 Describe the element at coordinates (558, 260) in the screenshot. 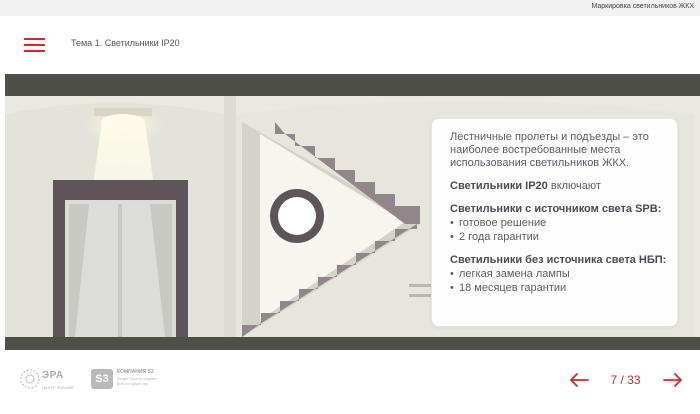

I see `nbp-title: Светильники без источника света НБП:` at that location.